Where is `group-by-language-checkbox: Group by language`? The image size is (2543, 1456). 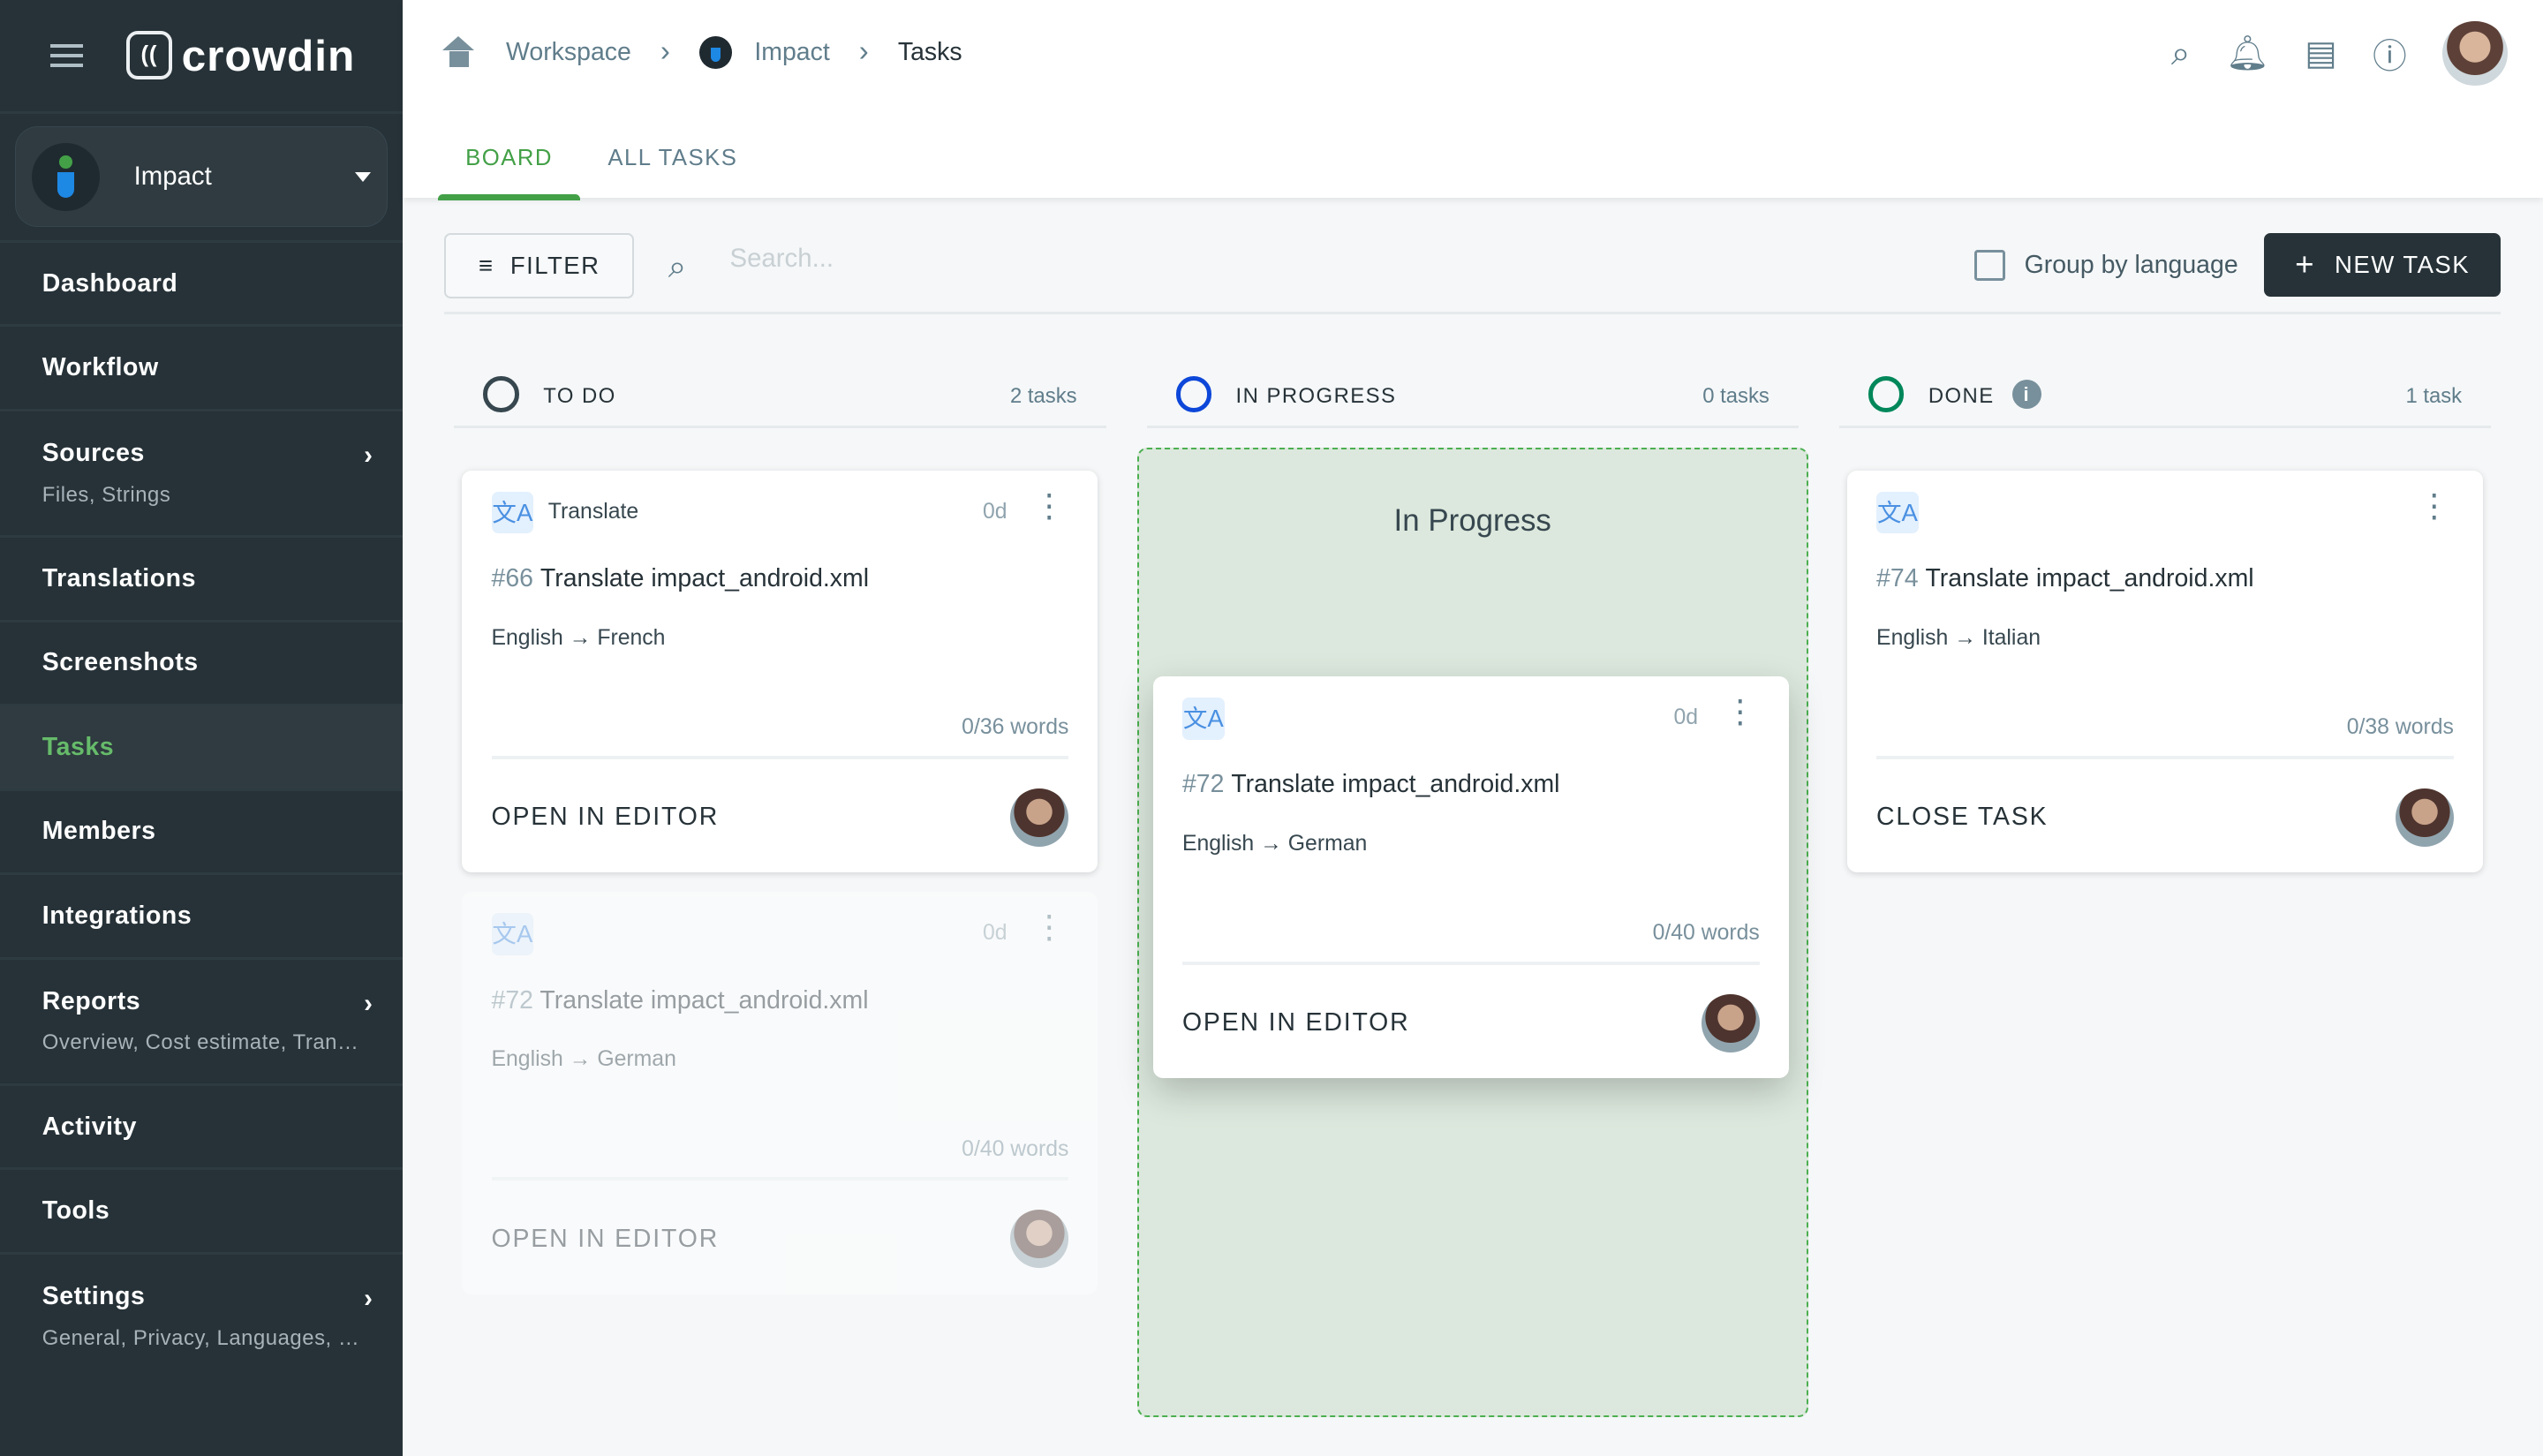
group-by-language-checkbox: Group by language is located at coordinates (2105, 265).